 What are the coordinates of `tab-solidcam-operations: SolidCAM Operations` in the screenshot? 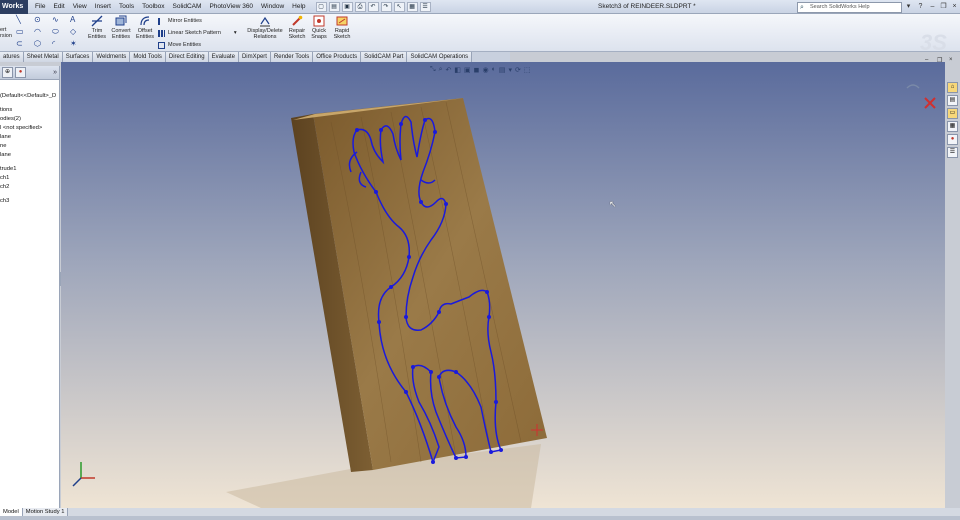 It's located at (440, 57).